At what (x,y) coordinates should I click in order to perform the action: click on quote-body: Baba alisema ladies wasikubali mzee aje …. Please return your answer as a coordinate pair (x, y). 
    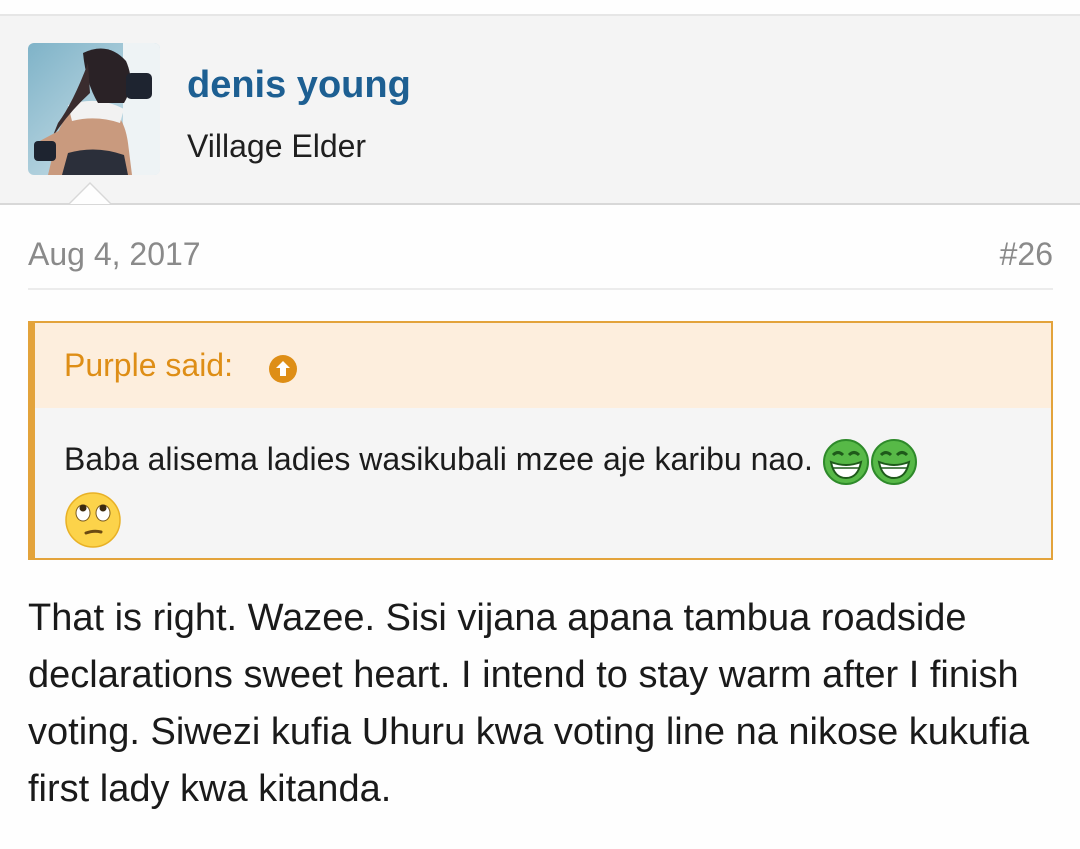
    Looking at the image, I should click on (544, 489).